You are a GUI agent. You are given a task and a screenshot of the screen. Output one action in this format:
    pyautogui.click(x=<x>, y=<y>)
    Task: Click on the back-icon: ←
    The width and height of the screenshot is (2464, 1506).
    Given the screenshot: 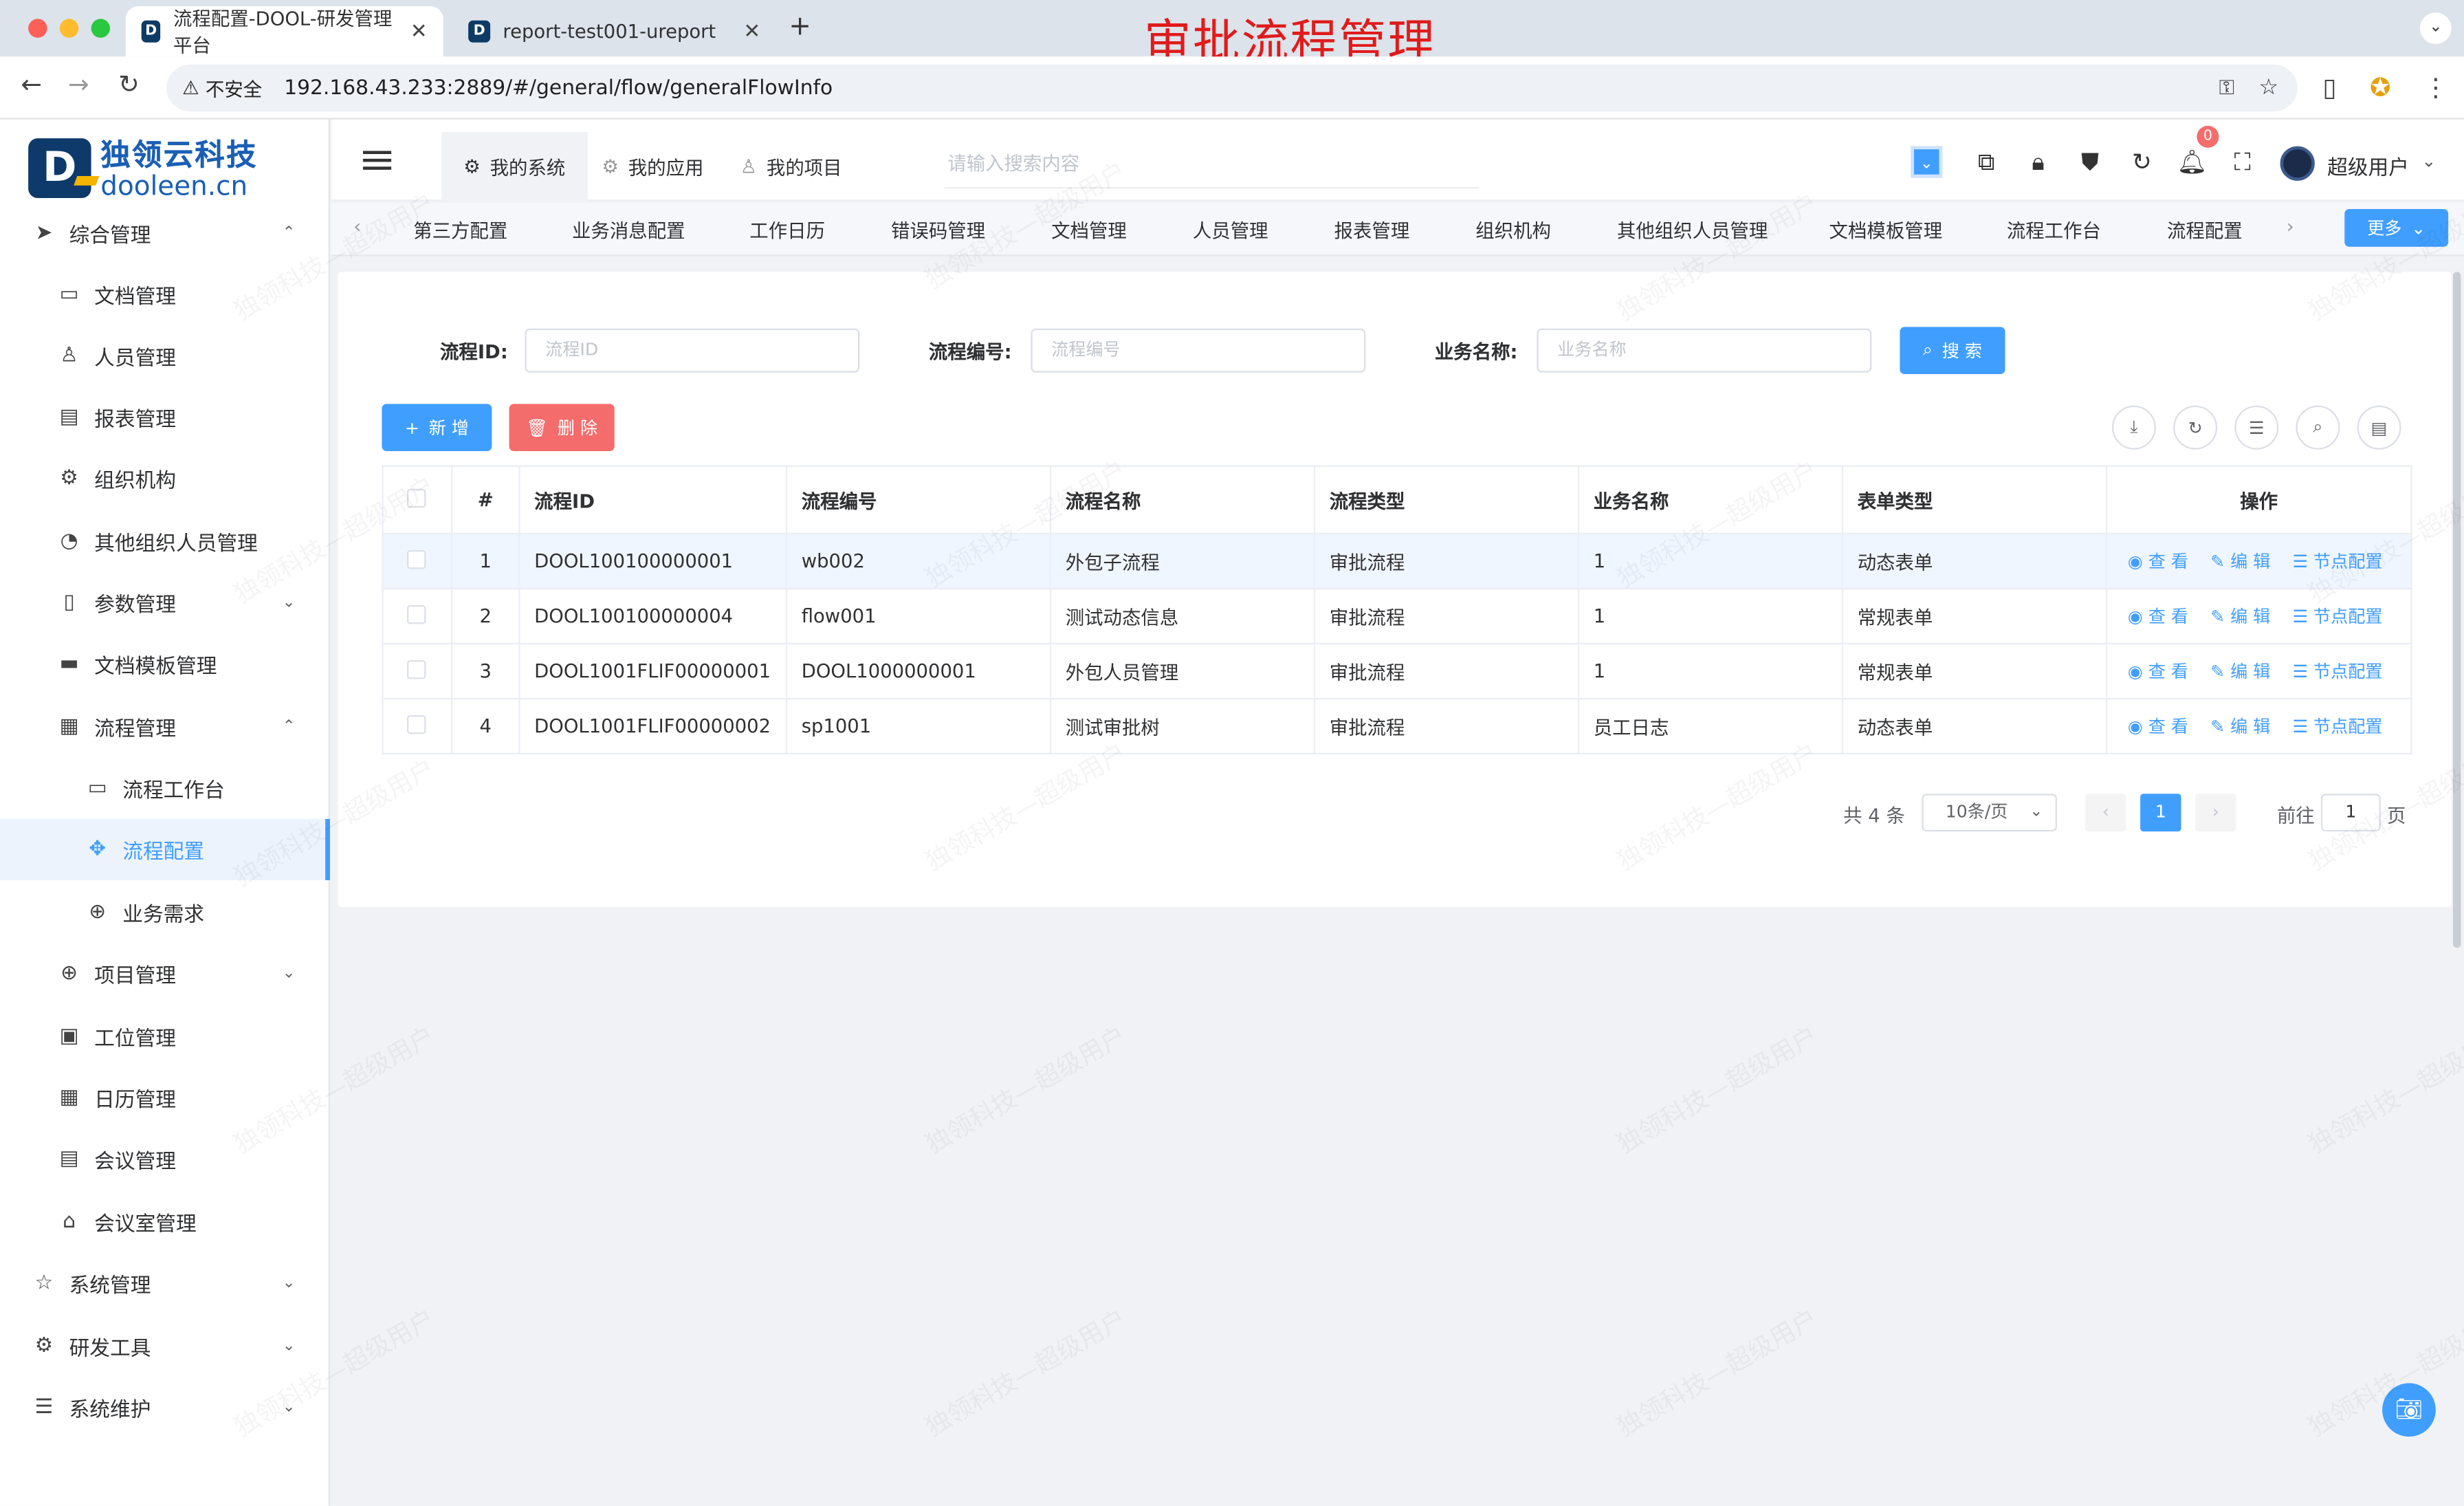 What is the action you would take?
    pyautogui.click(x=31, y=84)
    